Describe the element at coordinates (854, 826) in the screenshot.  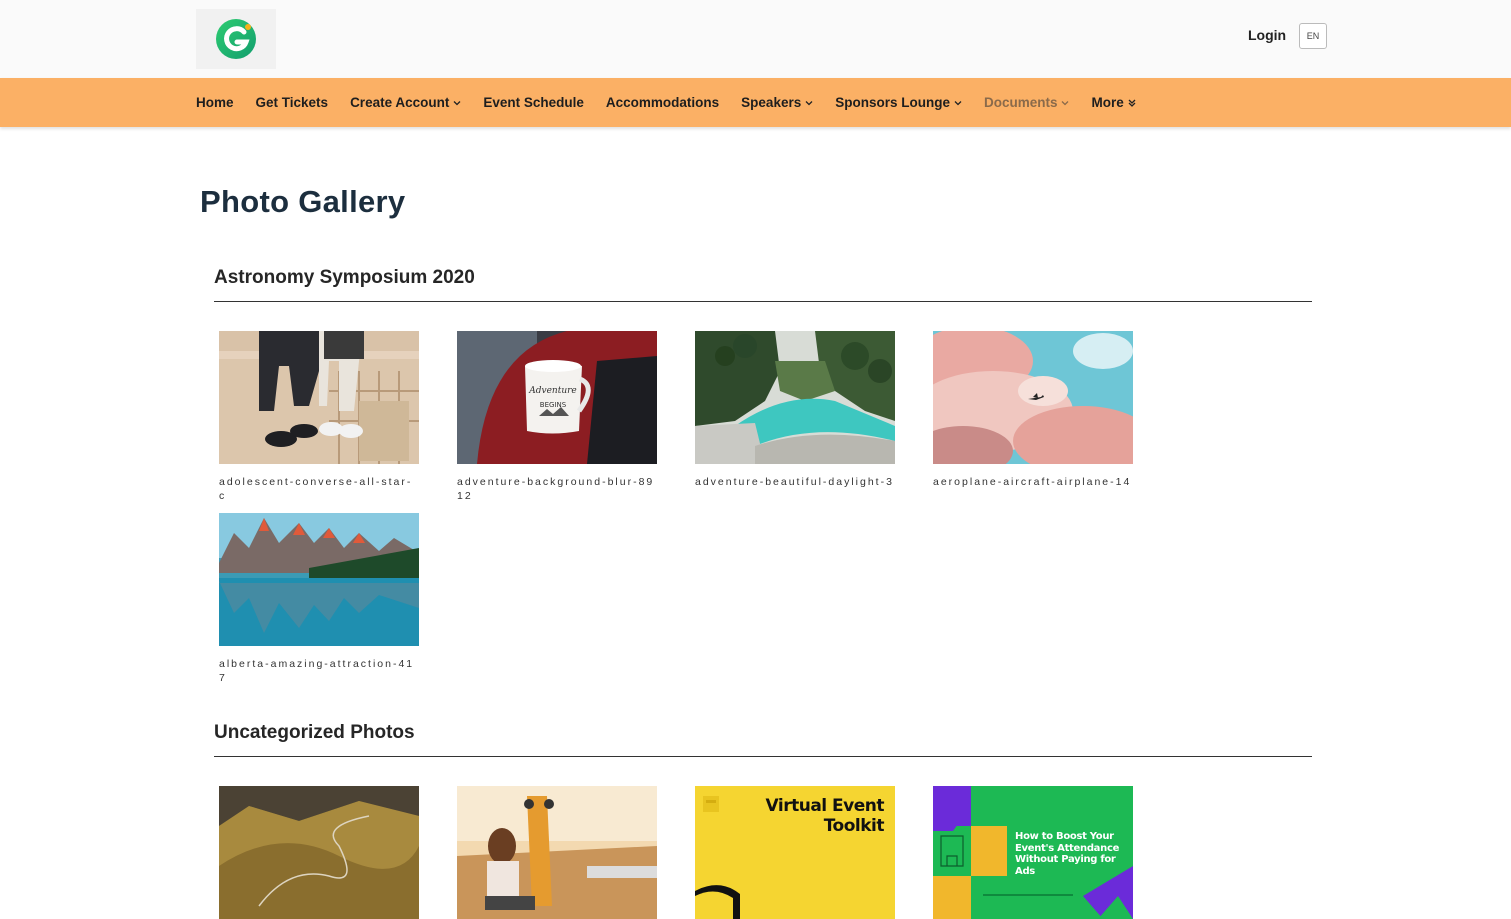
I see `card-title-line: Toolkit` at that location.